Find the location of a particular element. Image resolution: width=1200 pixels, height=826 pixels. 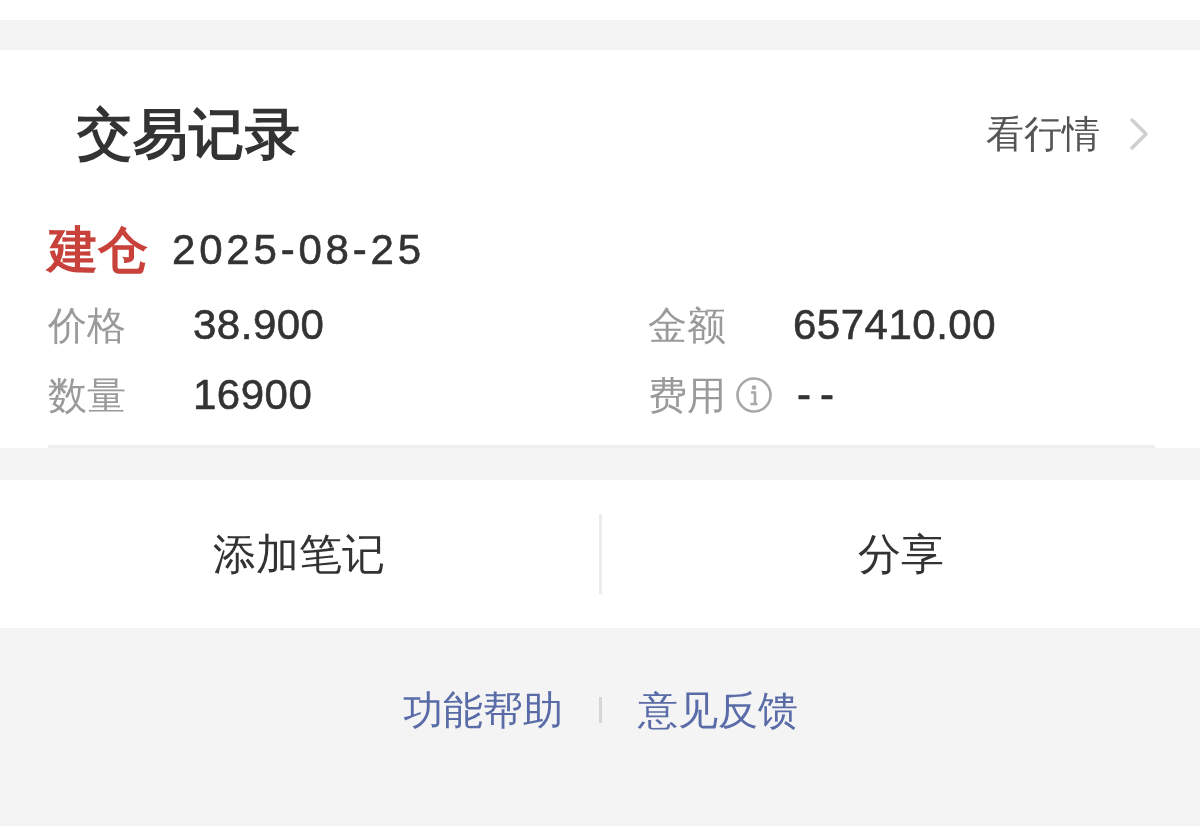

field-value: 38.900 is located at coordinates (259, 325).